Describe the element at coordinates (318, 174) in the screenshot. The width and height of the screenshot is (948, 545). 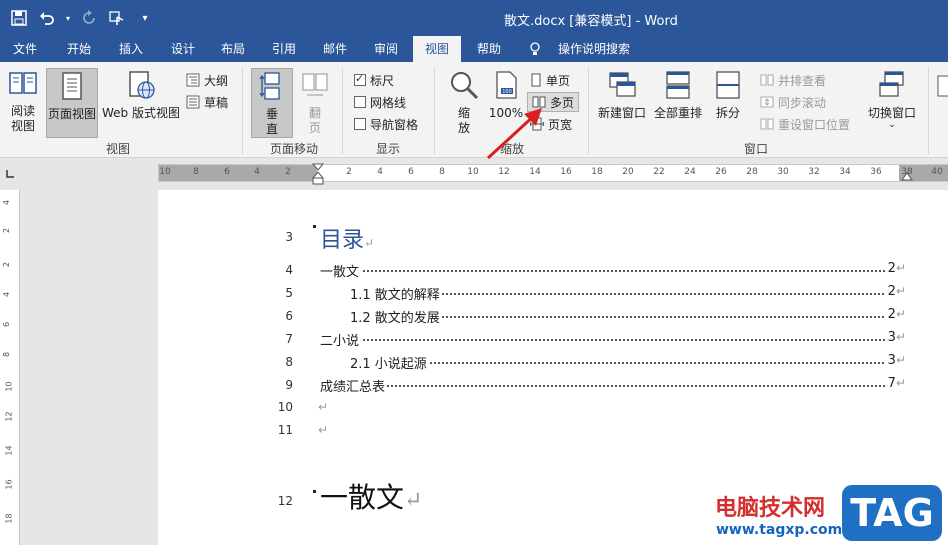
I see `indent-marker-icon` at that location.